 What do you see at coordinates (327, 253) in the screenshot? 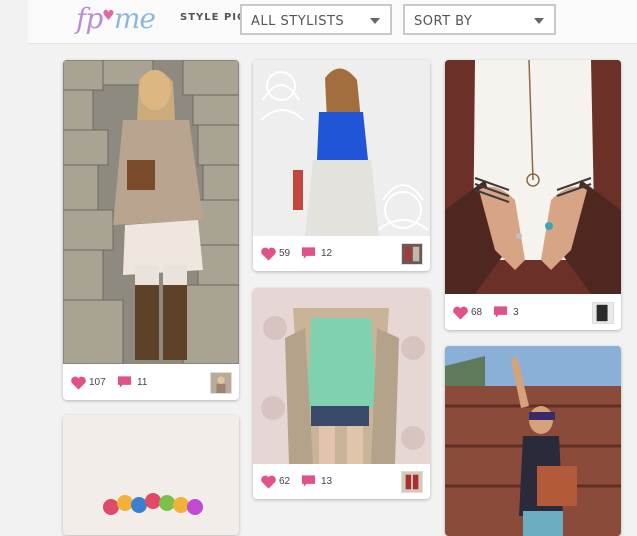
I see `comment-count: 12` at bounding box center [327, 253].